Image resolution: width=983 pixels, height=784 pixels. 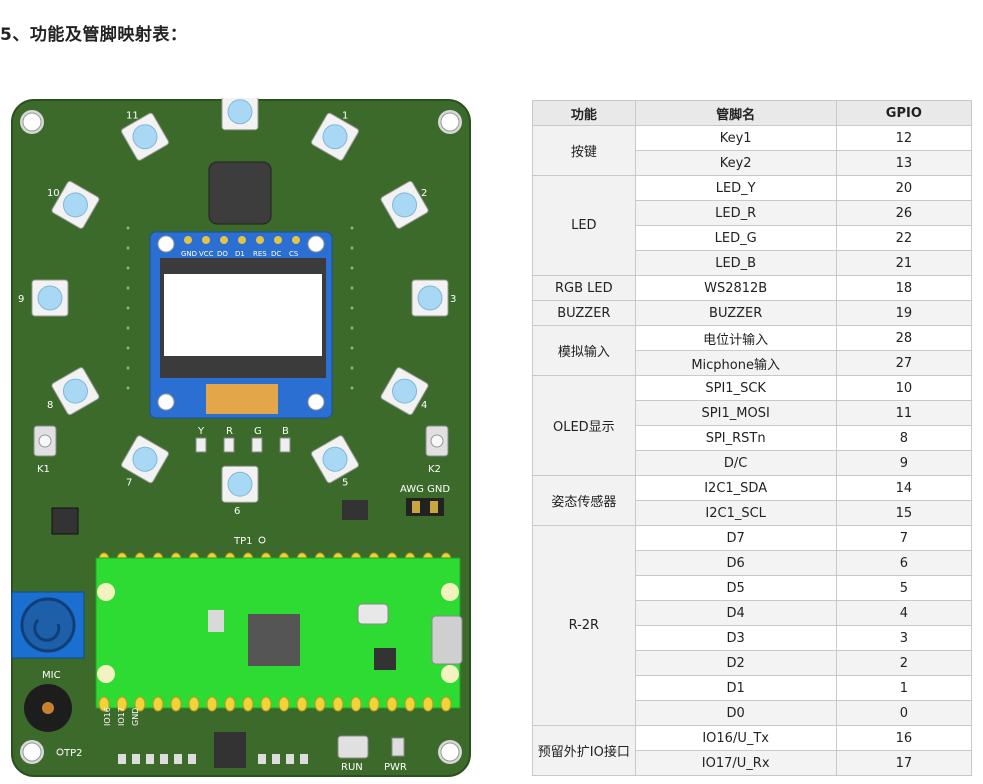 What do you see at coordinates (735, 738) in the screenshot?
I see `pin-name-cell: IO16/U_Tx` at bounding box center [735, 738].